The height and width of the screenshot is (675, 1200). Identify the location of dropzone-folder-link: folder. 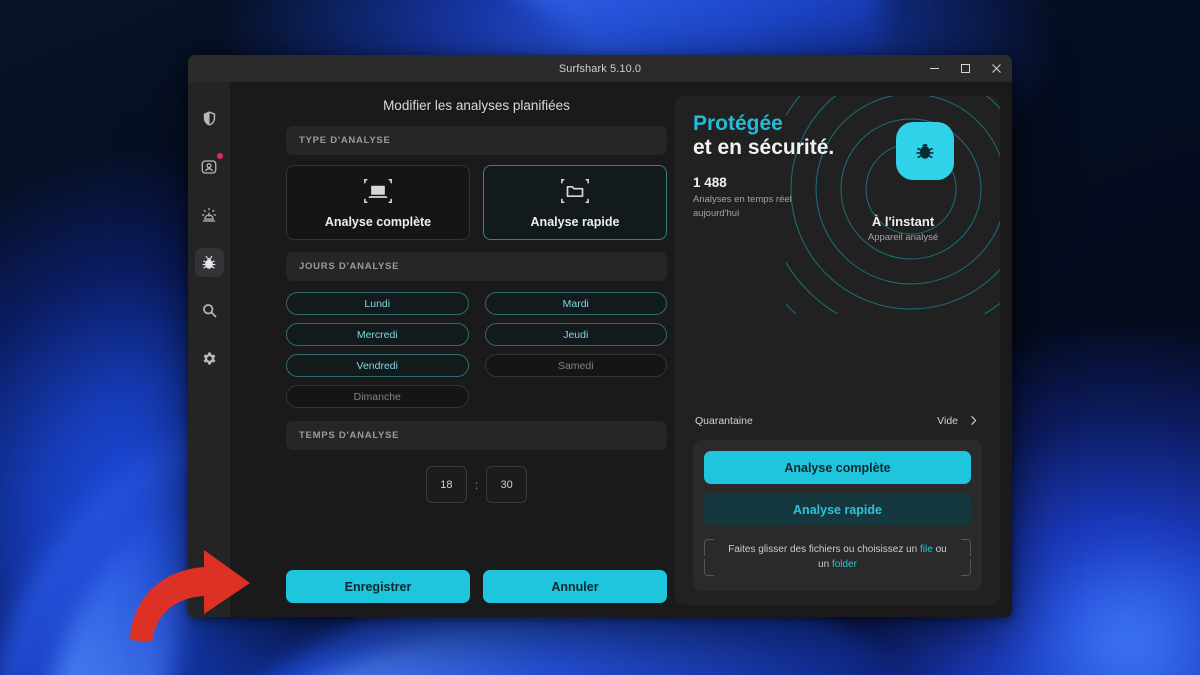
(844, 564).